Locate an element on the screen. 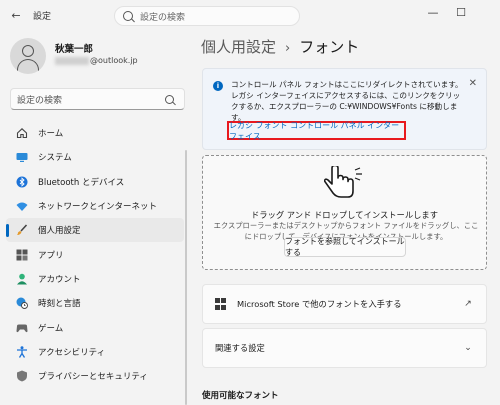  monitor-icon is located at coordinates (22, 157).